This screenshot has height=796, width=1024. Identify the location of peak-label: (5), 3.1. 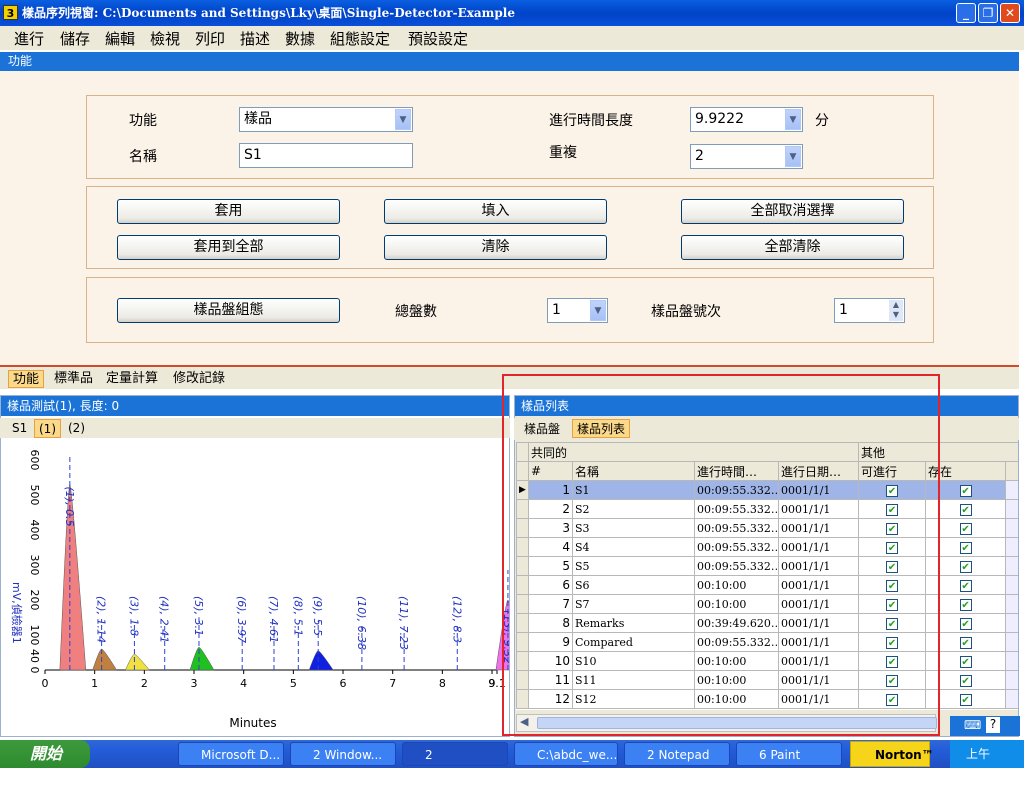
(198, 616).